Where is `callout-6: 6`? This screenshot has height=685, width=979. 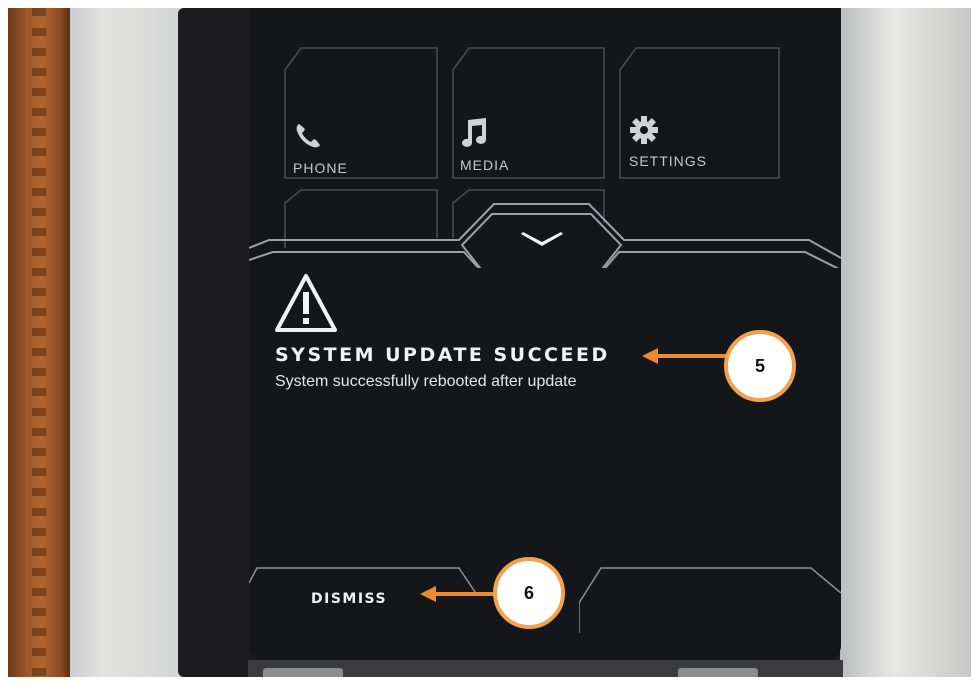 callout-6: 6 is located at coordinates (529, 593).